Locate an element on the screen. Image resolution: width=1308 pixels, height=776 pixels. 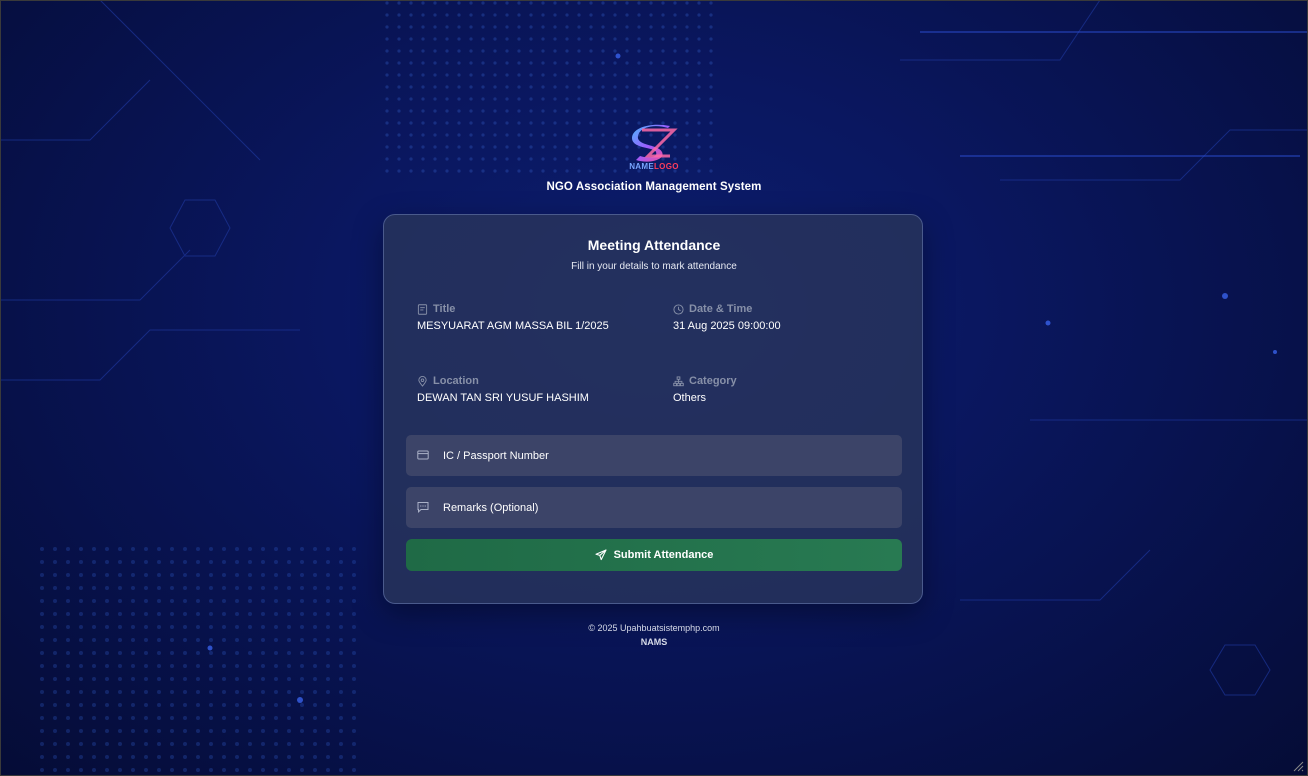
remarks-field is located at coordinates (654, 507).